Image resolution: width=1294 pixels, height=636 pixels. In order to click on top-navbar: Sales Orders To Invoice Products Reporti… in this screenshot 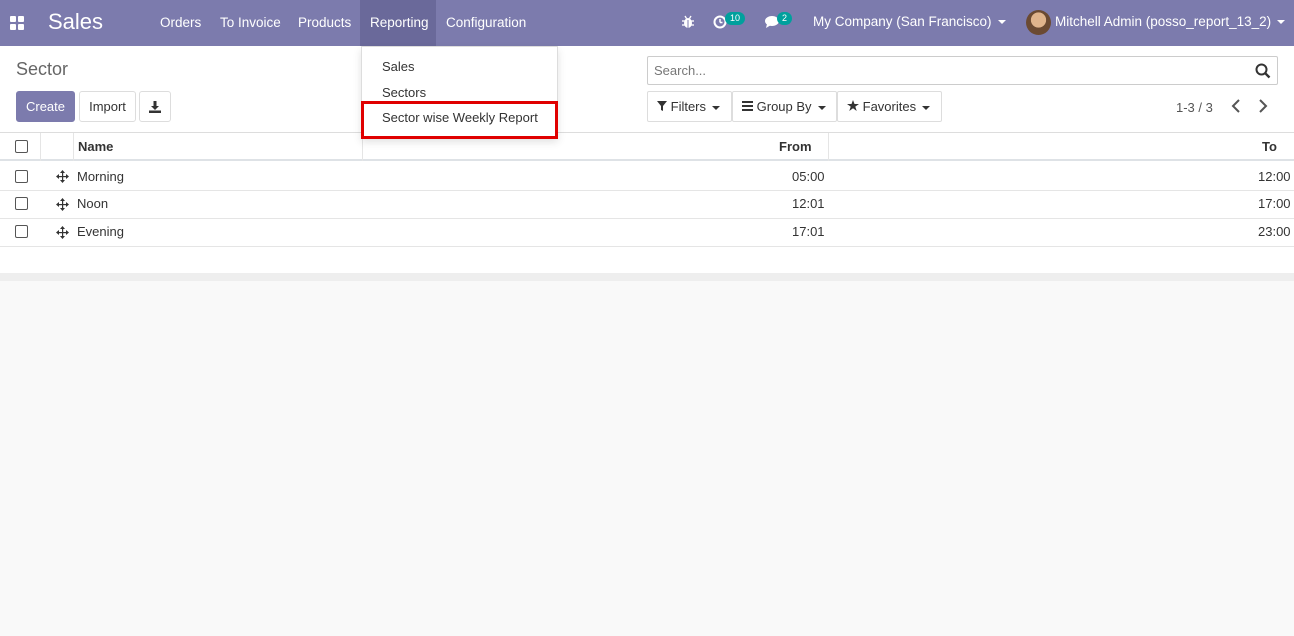, I will do `click(647, 23)`.